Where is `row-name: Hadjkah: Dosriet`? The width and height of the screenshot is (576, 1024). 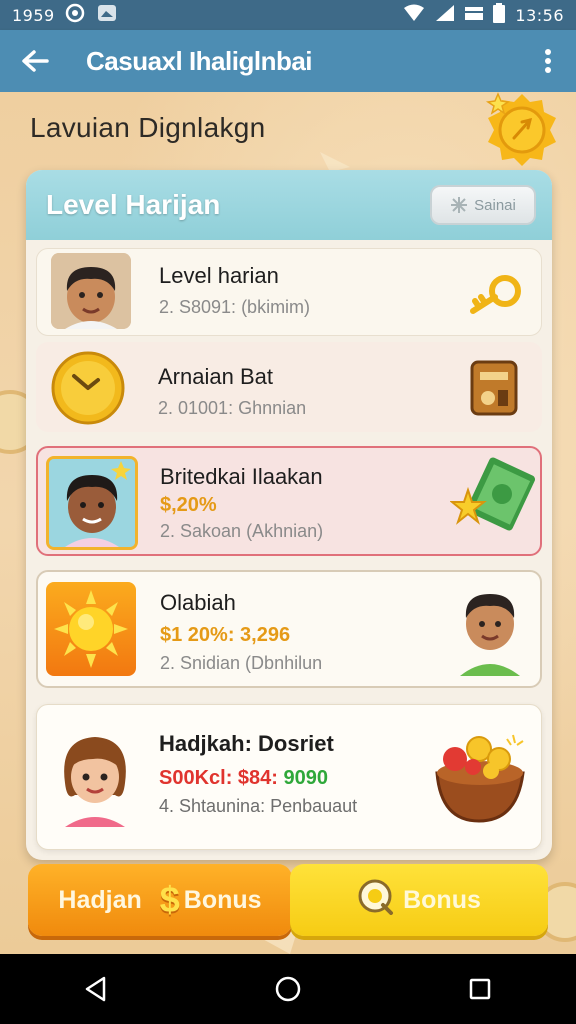 row-name: Hadjkah: Dosriet is located at coordinates (246, 743).